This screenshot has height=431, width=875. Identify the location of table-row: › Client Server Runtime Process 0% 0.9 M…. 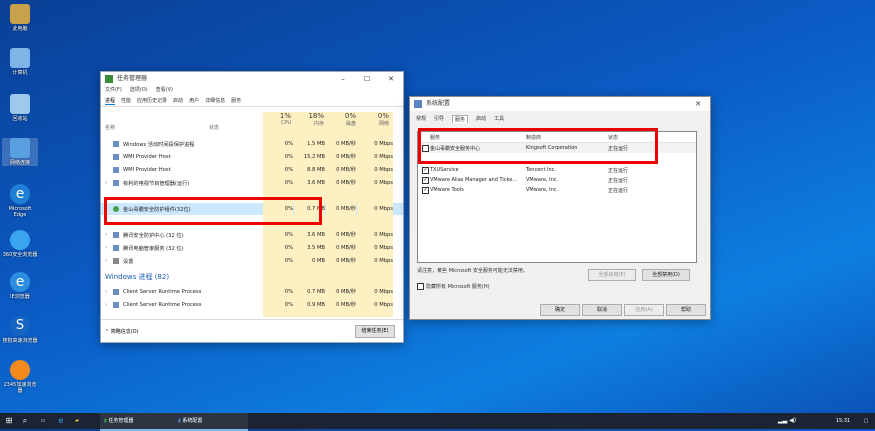
(252, 305).